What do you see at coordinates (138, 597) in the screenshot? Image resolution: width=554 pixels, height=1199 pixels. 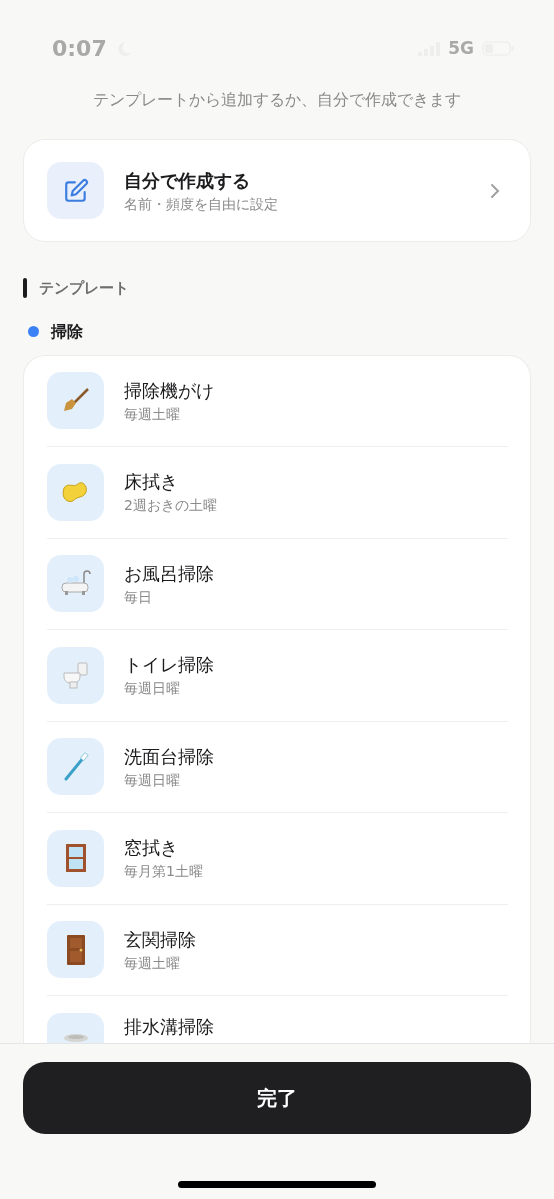 I see `template-schedule: 毎日` at bounding box center [138, 597].